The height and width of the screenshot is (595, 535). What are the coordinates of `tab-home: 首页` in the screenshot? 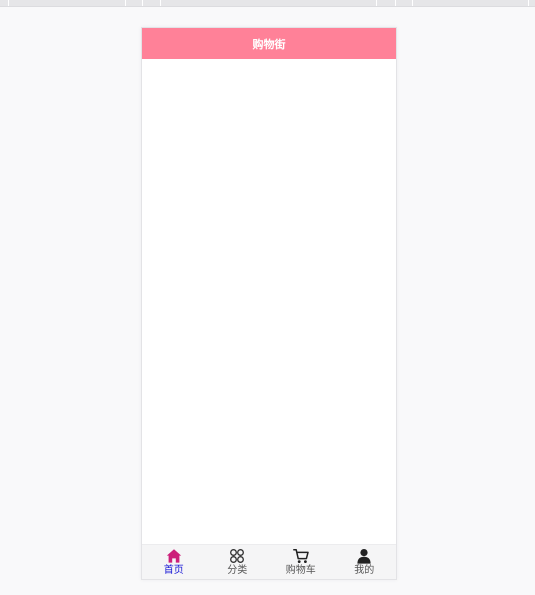 It's located at (174, 562).